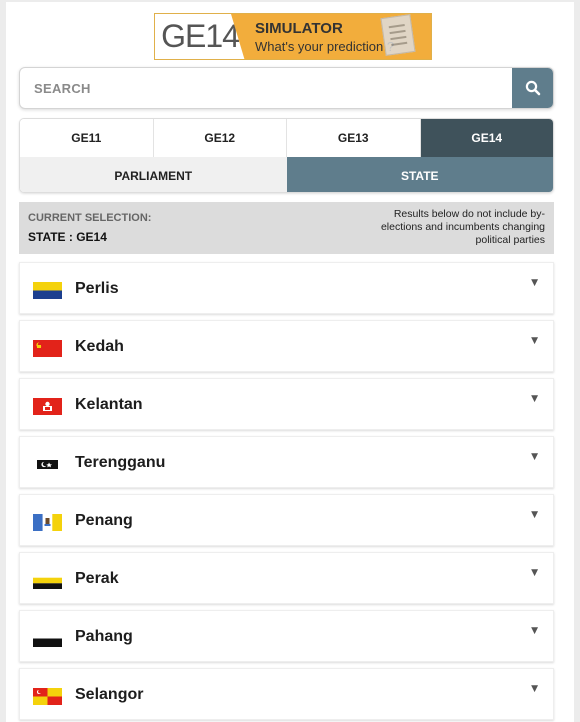 The width and height of the screenshot is (580, 722). I want to click on perak-flag-icon, so click(47, 580).